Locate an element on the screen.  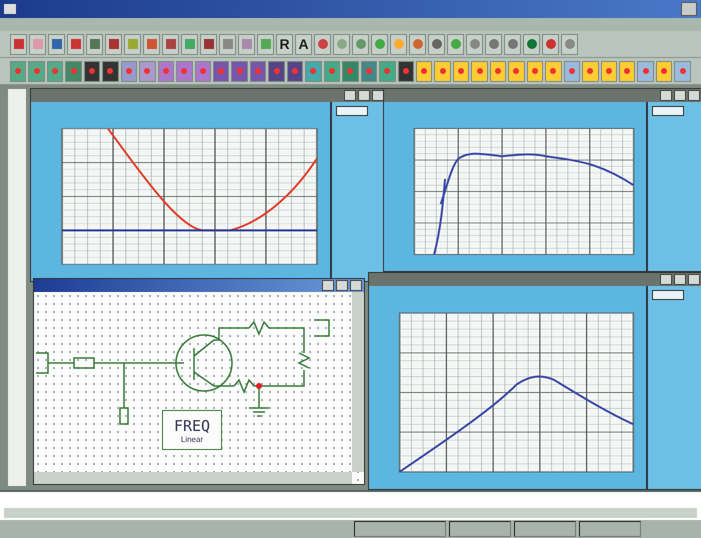
vertical-scrollbar is located at coordinates (358, 382).